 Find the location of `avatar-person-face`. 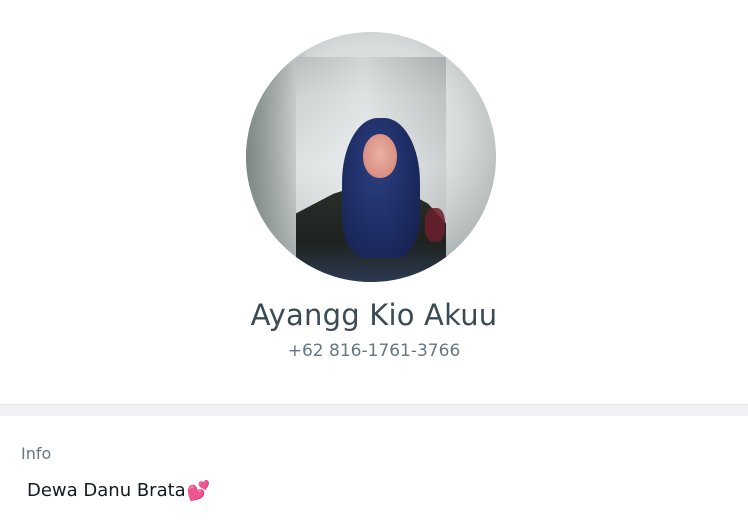

avatar-person-face is located at coordinates (380, 156).